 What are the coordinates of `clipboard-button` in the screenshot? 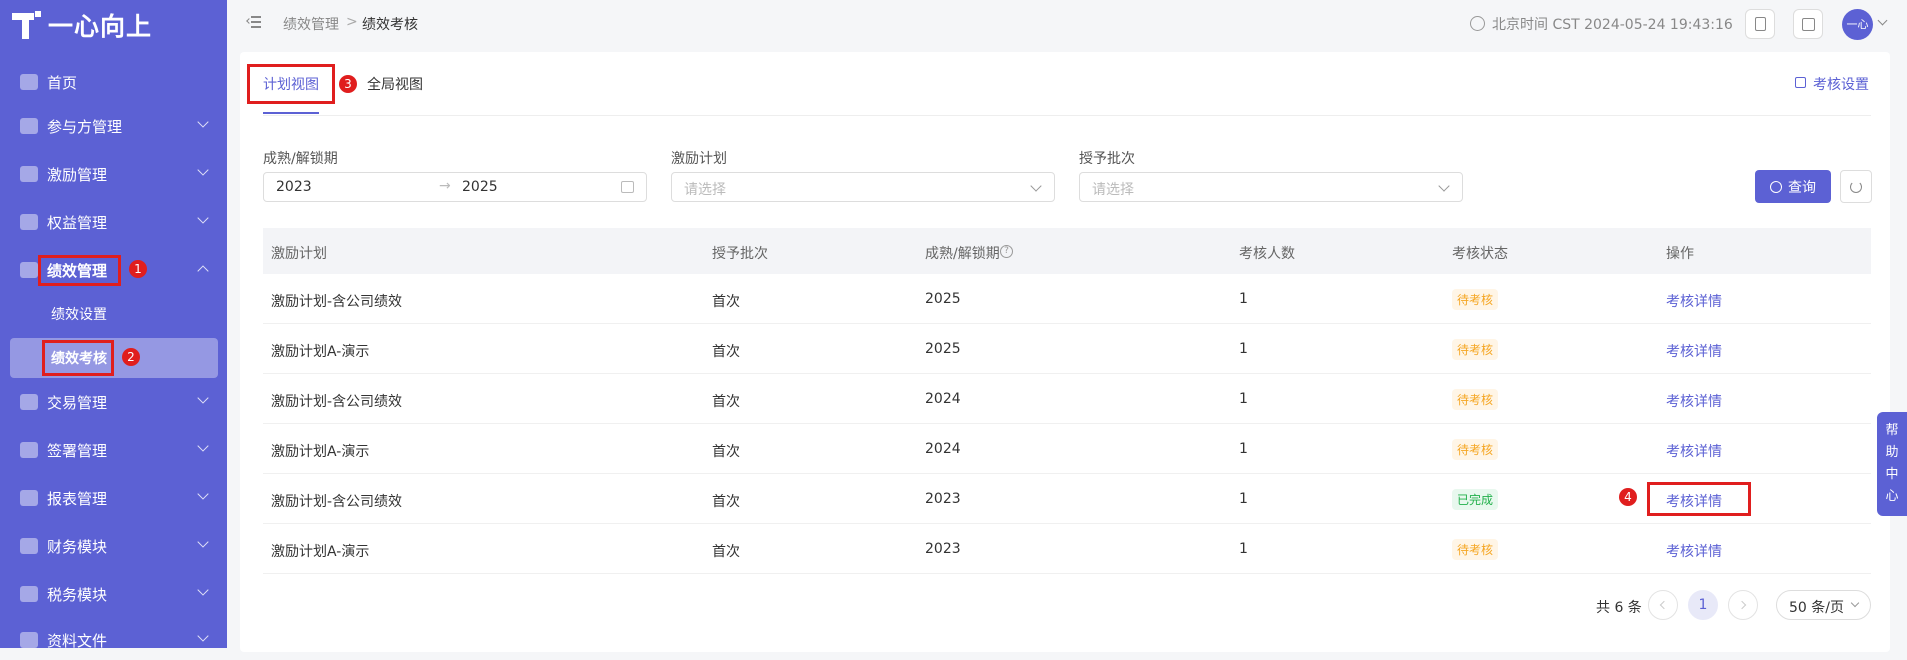 It's located at (1760, 24).